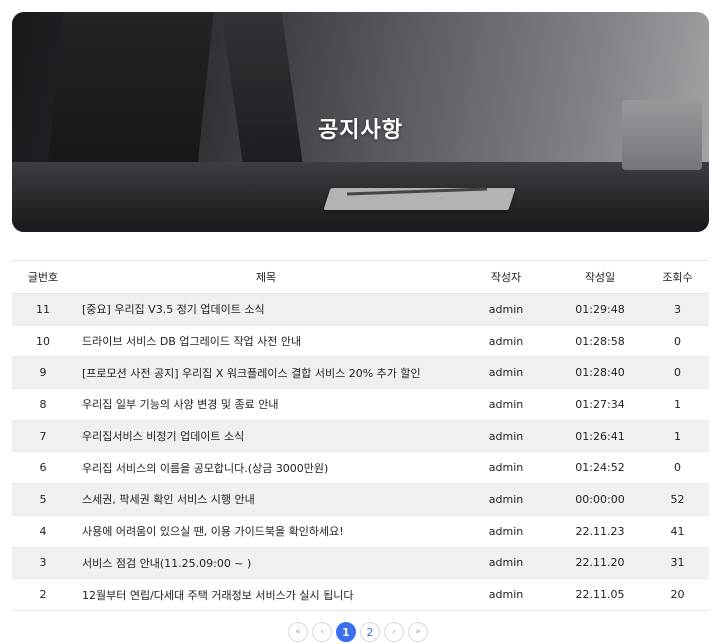 The width and height of the screenshot is (716, 644). Describe the element at coordinates (677, 594) in the screenshot. I see `cell-views: 20` at that location.